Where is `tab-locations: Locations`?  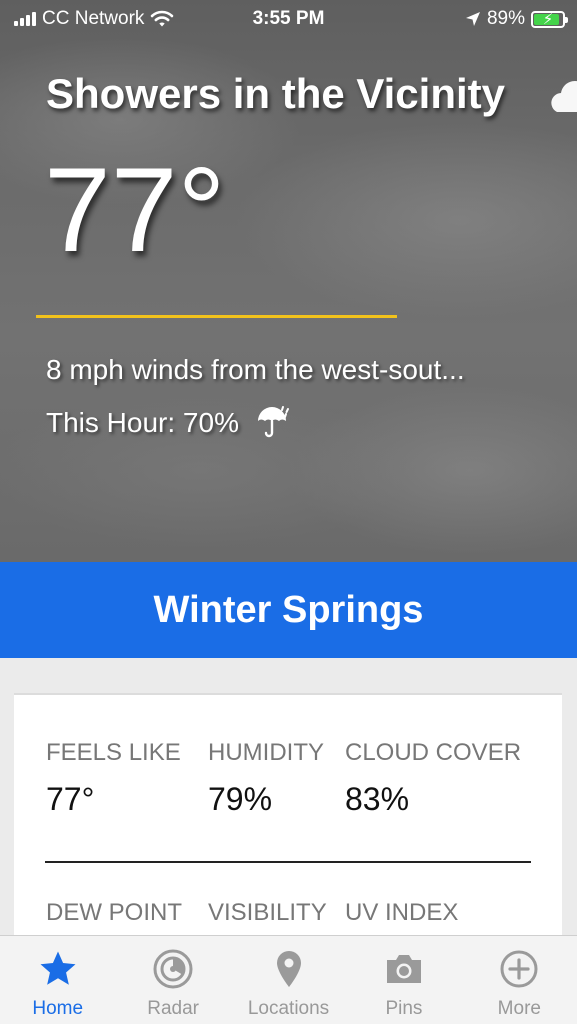
tab-locations: Locations is located at coordinates (288, 980).